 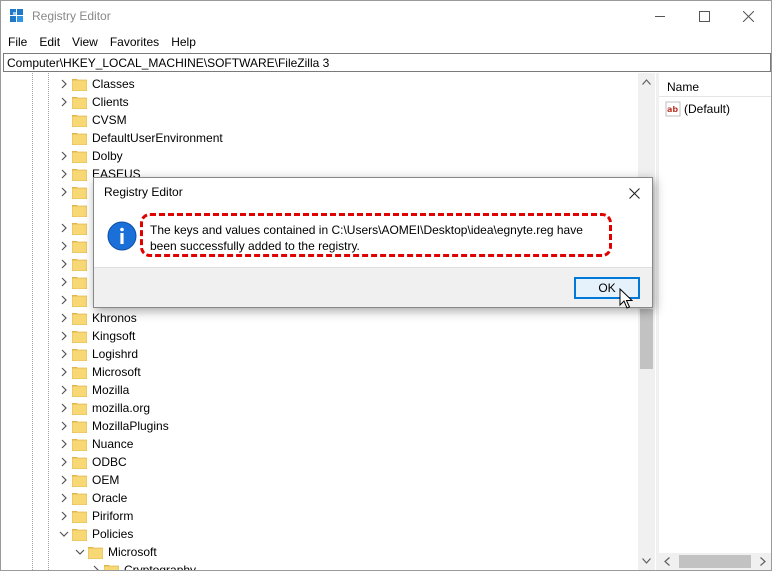 What do you see at coordinates (320, 444) in the screenshot?
I see `tree-item: Nuance` at bounding box center [320, 444].